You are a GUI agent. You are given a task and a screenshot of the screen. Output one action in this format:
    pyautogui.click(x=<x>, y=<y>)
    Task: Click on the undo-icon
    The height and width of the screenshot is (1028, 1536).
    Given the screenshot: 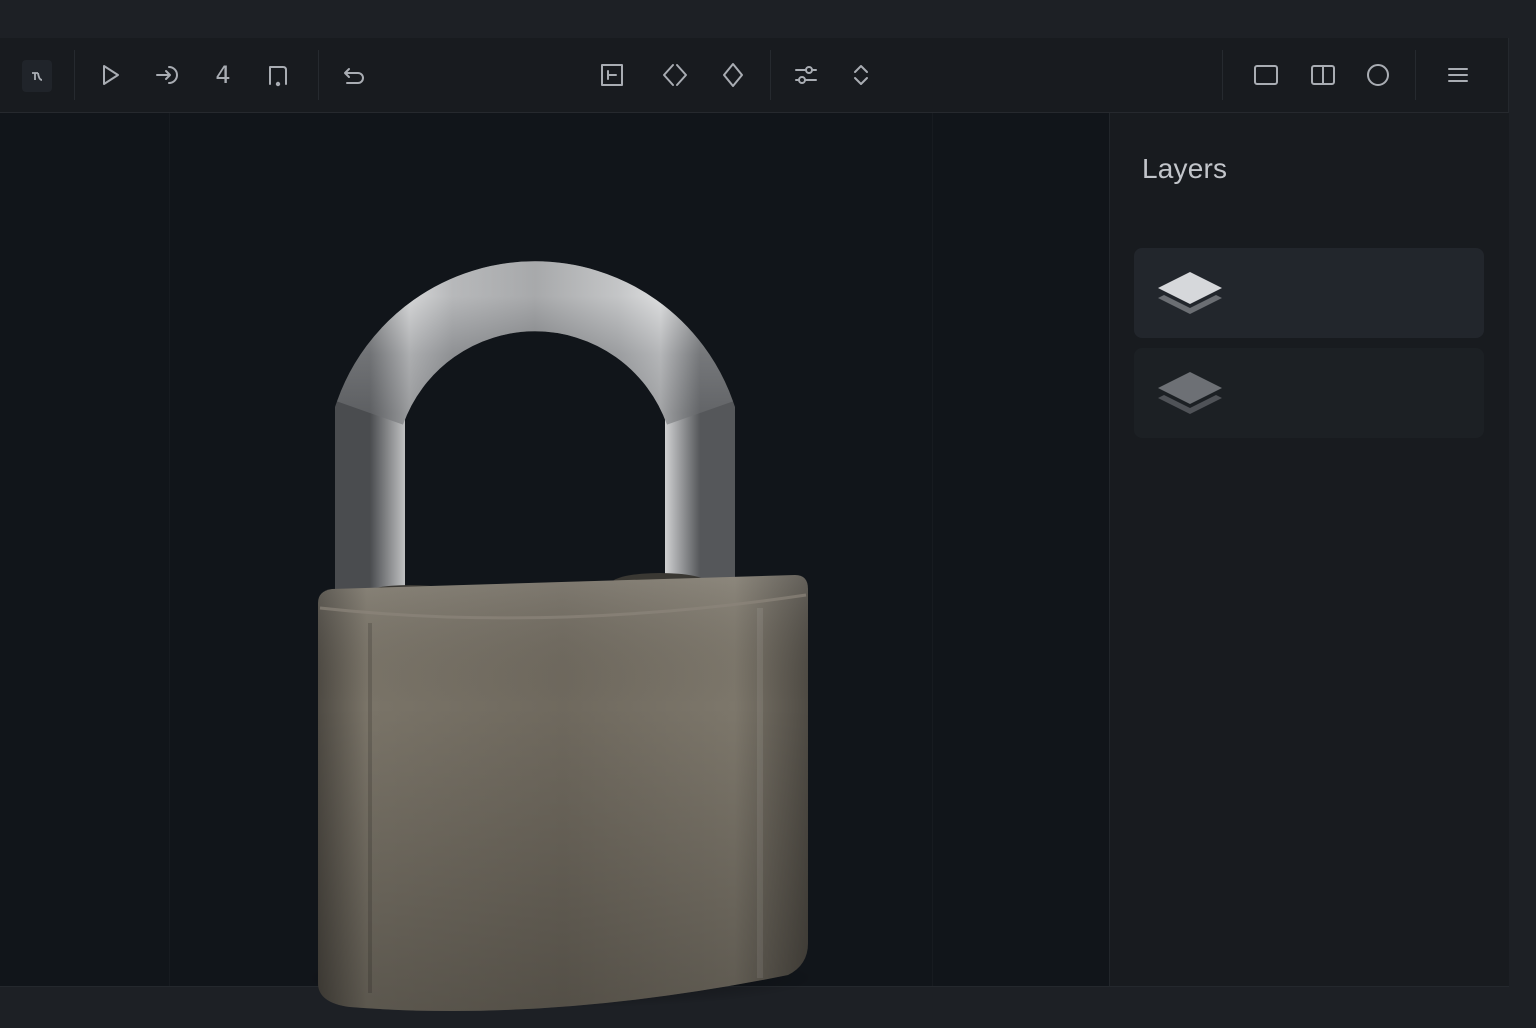 What is the action you would take?
    pyautogui.click(x=354, y=75)
    